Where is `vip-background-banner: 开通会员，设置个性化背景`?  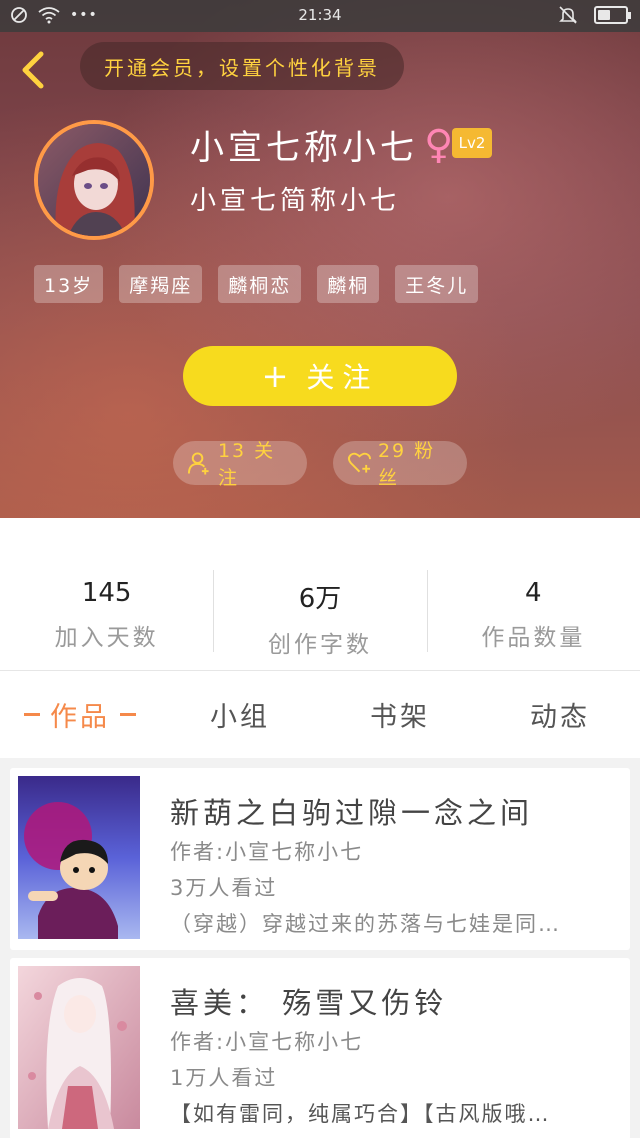
vip-background-banner: 开通会员，设置个性化背景 is located at coordinates (242, 66).